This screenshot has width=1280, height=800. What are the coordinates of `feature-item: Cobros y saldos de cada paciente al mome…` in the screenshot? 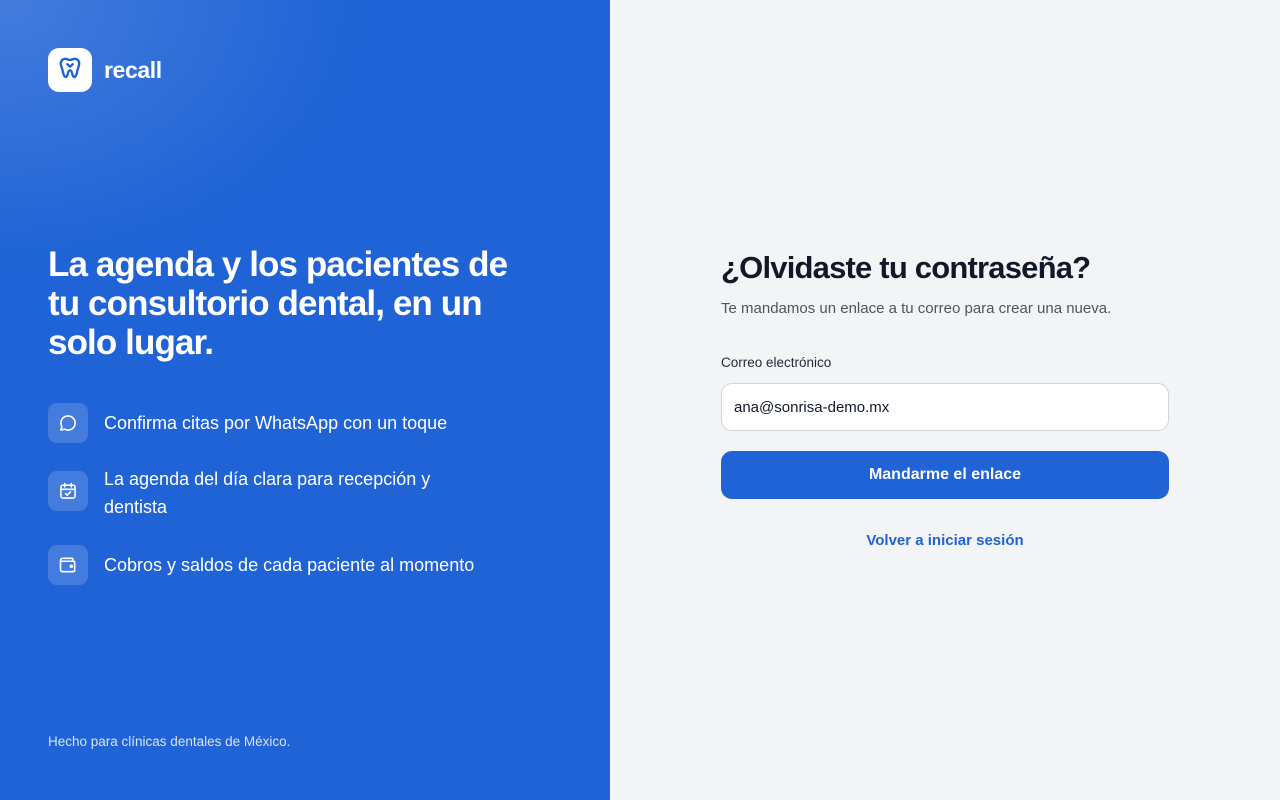 It's located at (278, 565).